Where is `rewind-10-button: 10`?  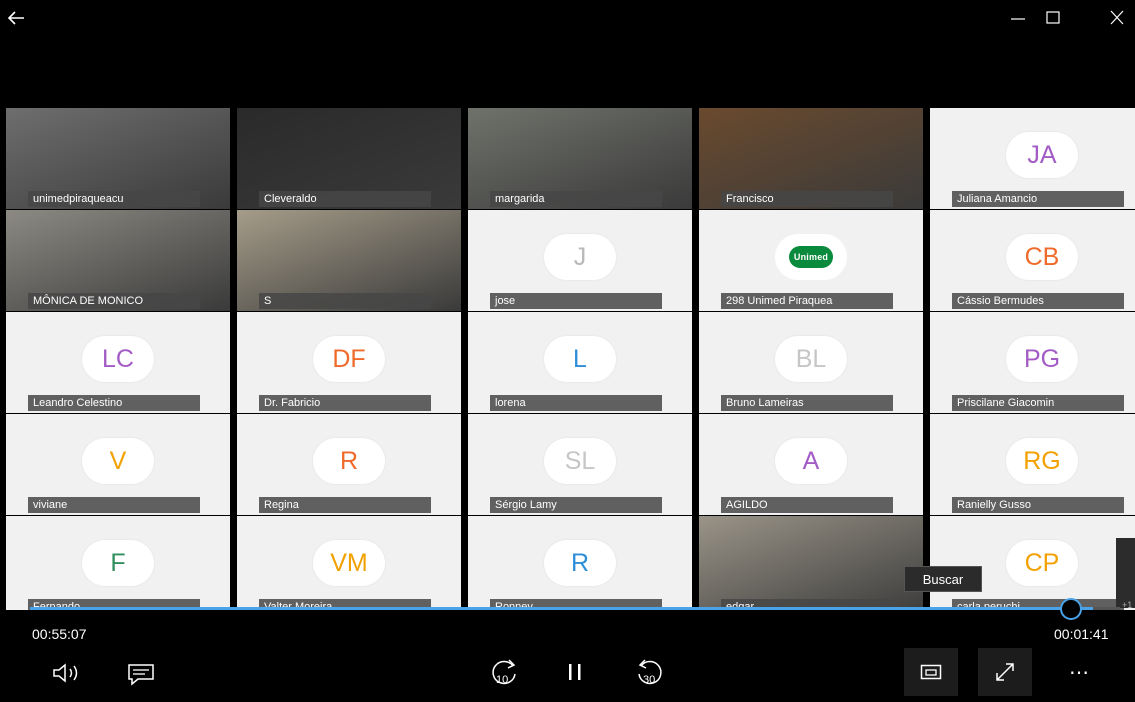 rewind-10-button: 10 is located at coordinates (504, 672).